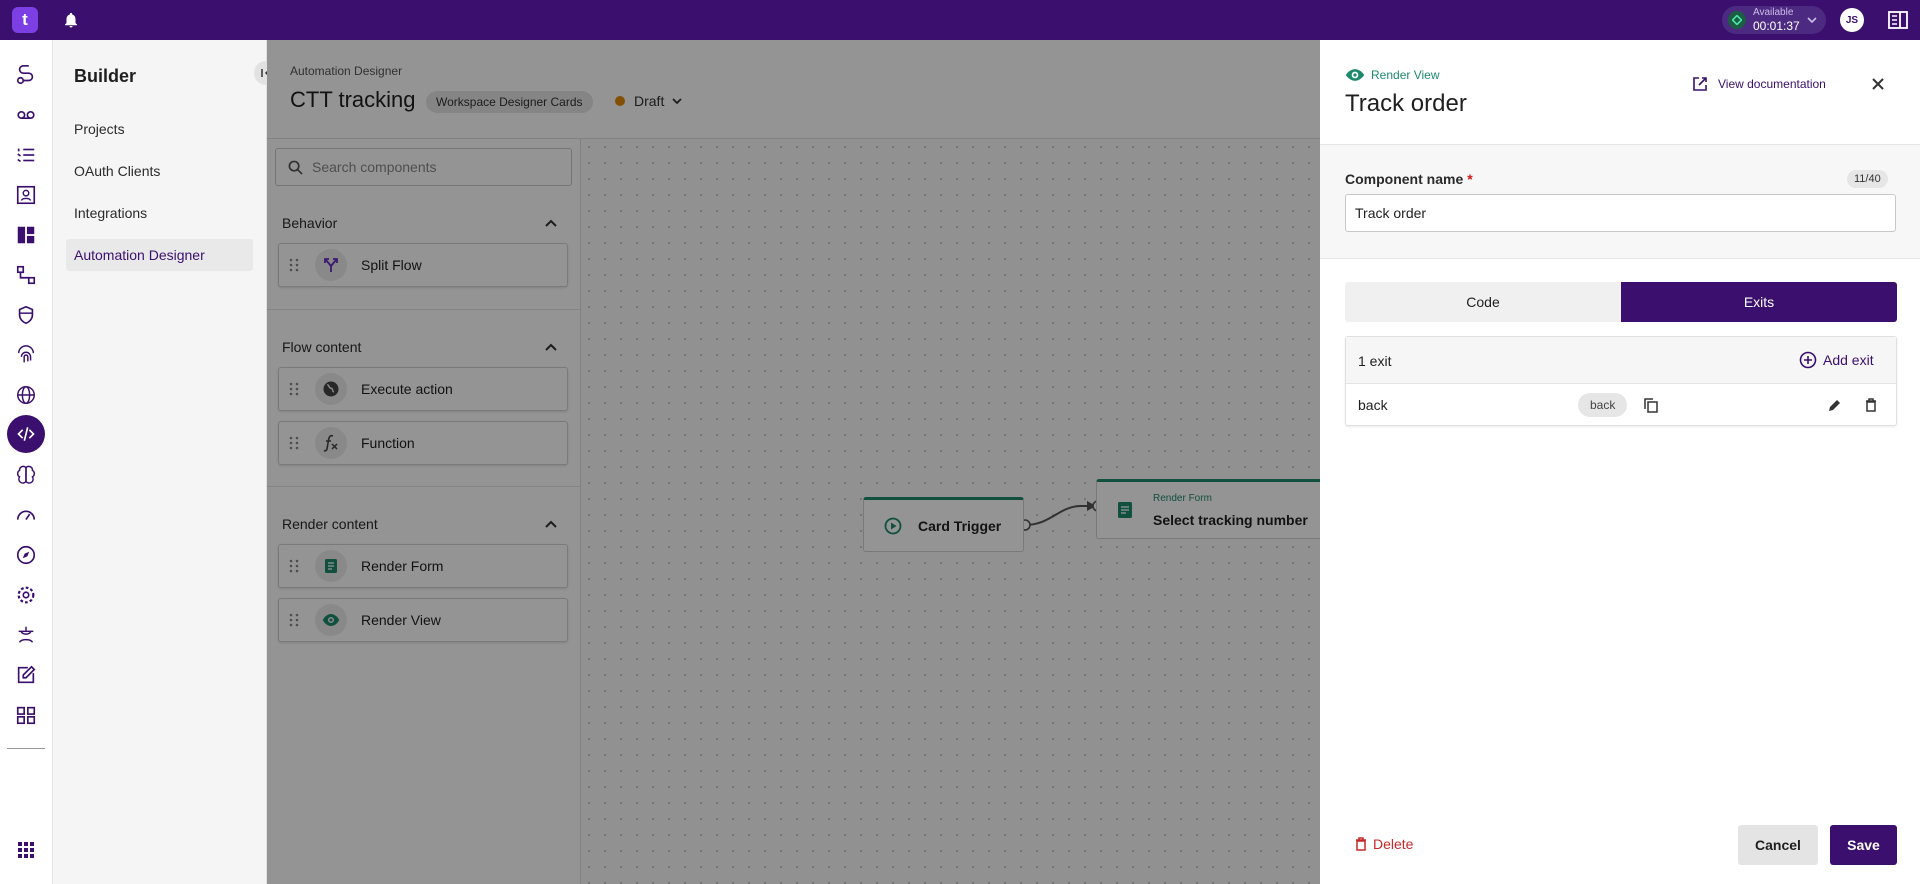  What do you see at coordinates (26, 715) in the screenshot?
I see `grid-icon` at bounding box center [26, 715].